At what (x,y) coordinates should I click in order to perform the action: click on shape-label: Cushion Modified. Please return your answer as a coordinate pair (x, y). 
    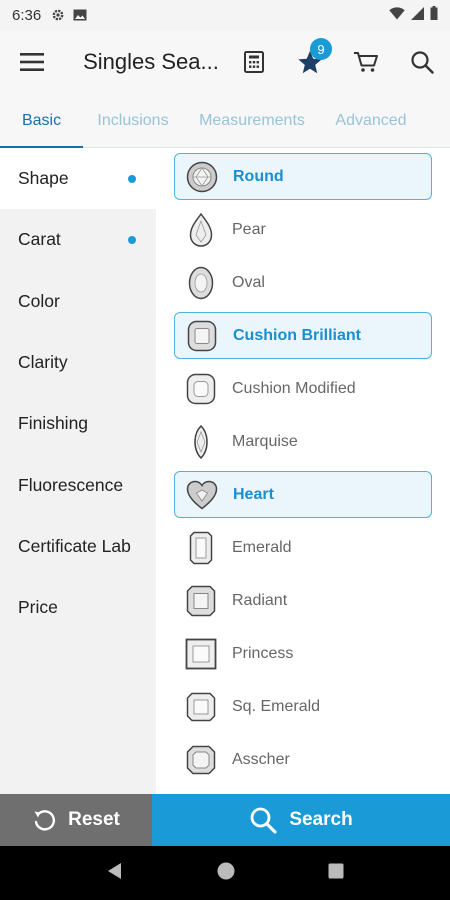
    Looking at the image, I should click on (294, 388).